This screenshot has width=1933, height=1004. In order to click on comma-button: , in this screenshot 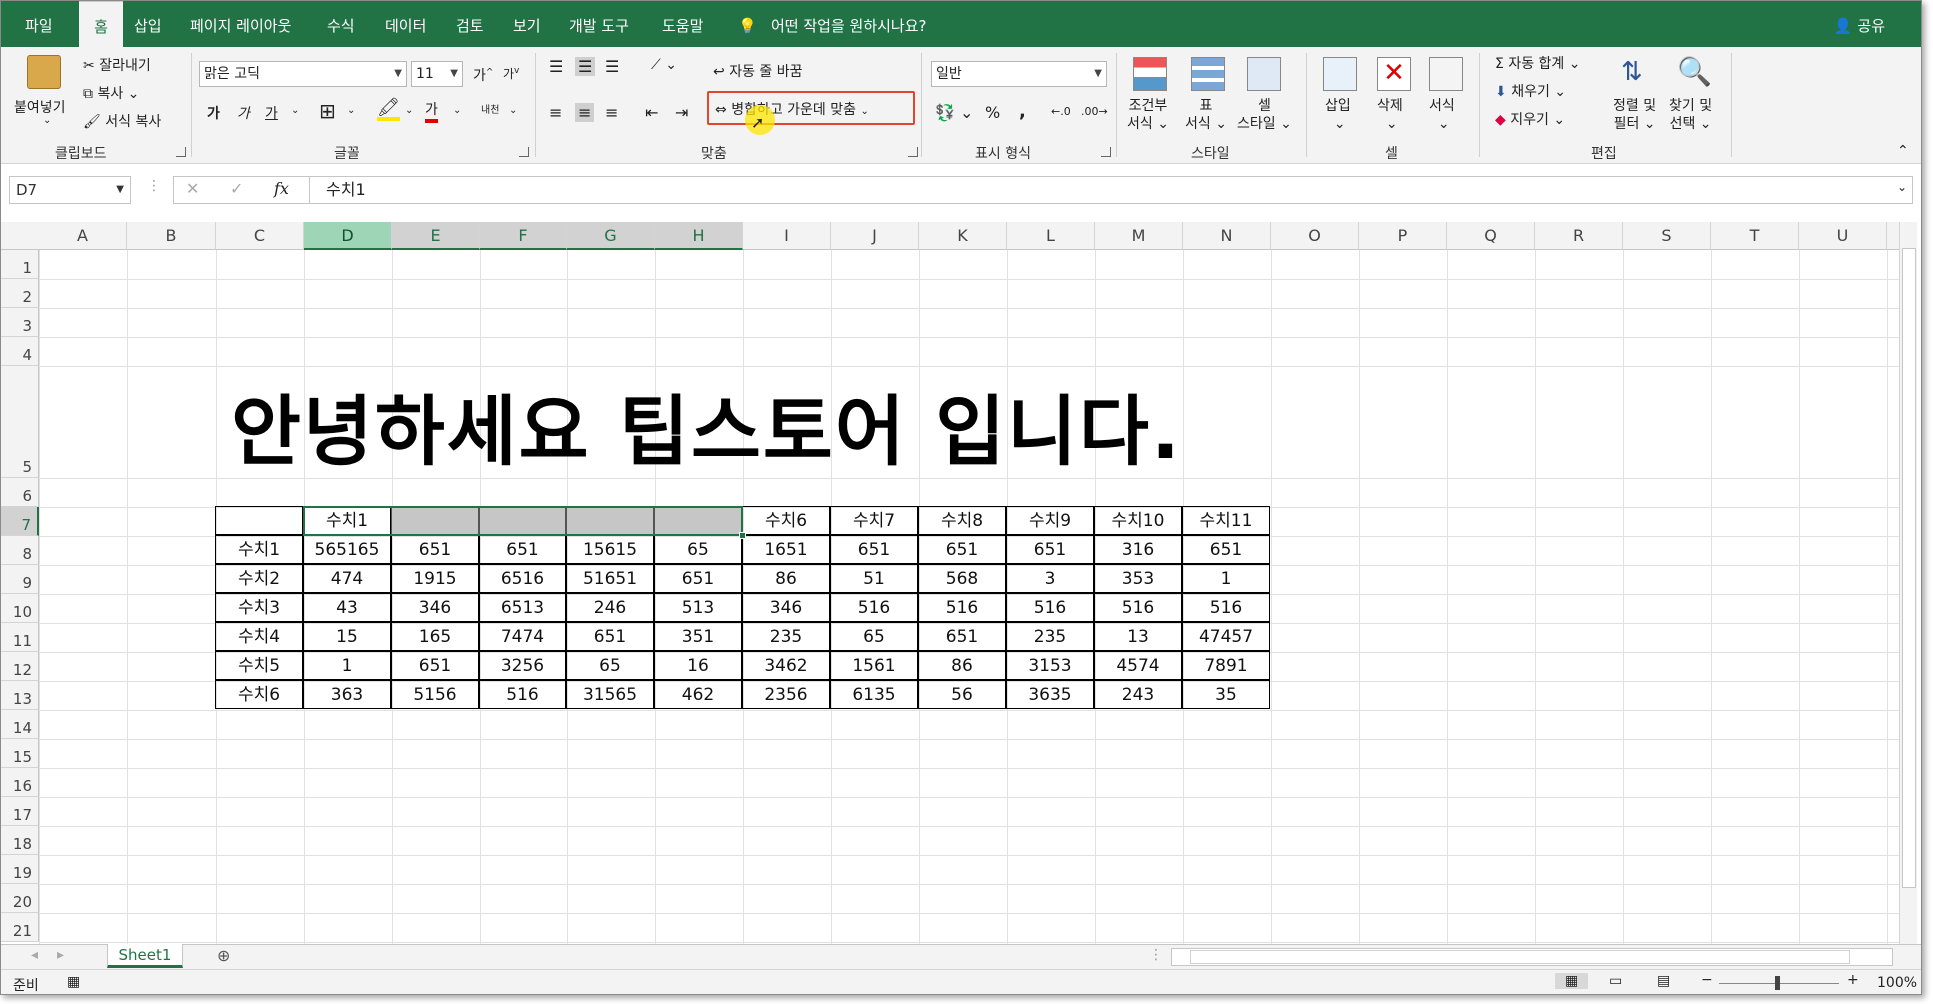, I will do `click(1022, 111)`.